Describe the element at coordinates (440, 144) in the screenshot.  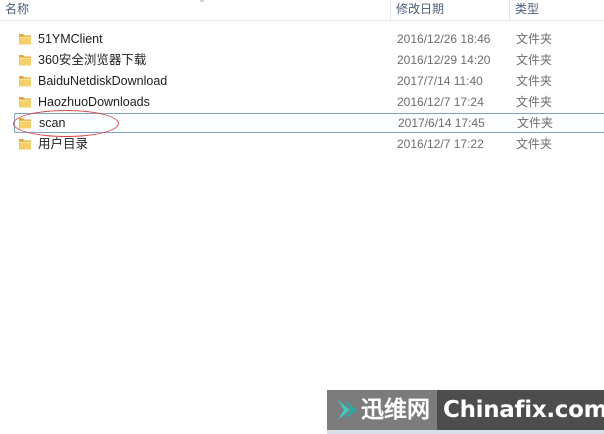
I see `file-modified-date: 2016/12/7 17:22` at that location.